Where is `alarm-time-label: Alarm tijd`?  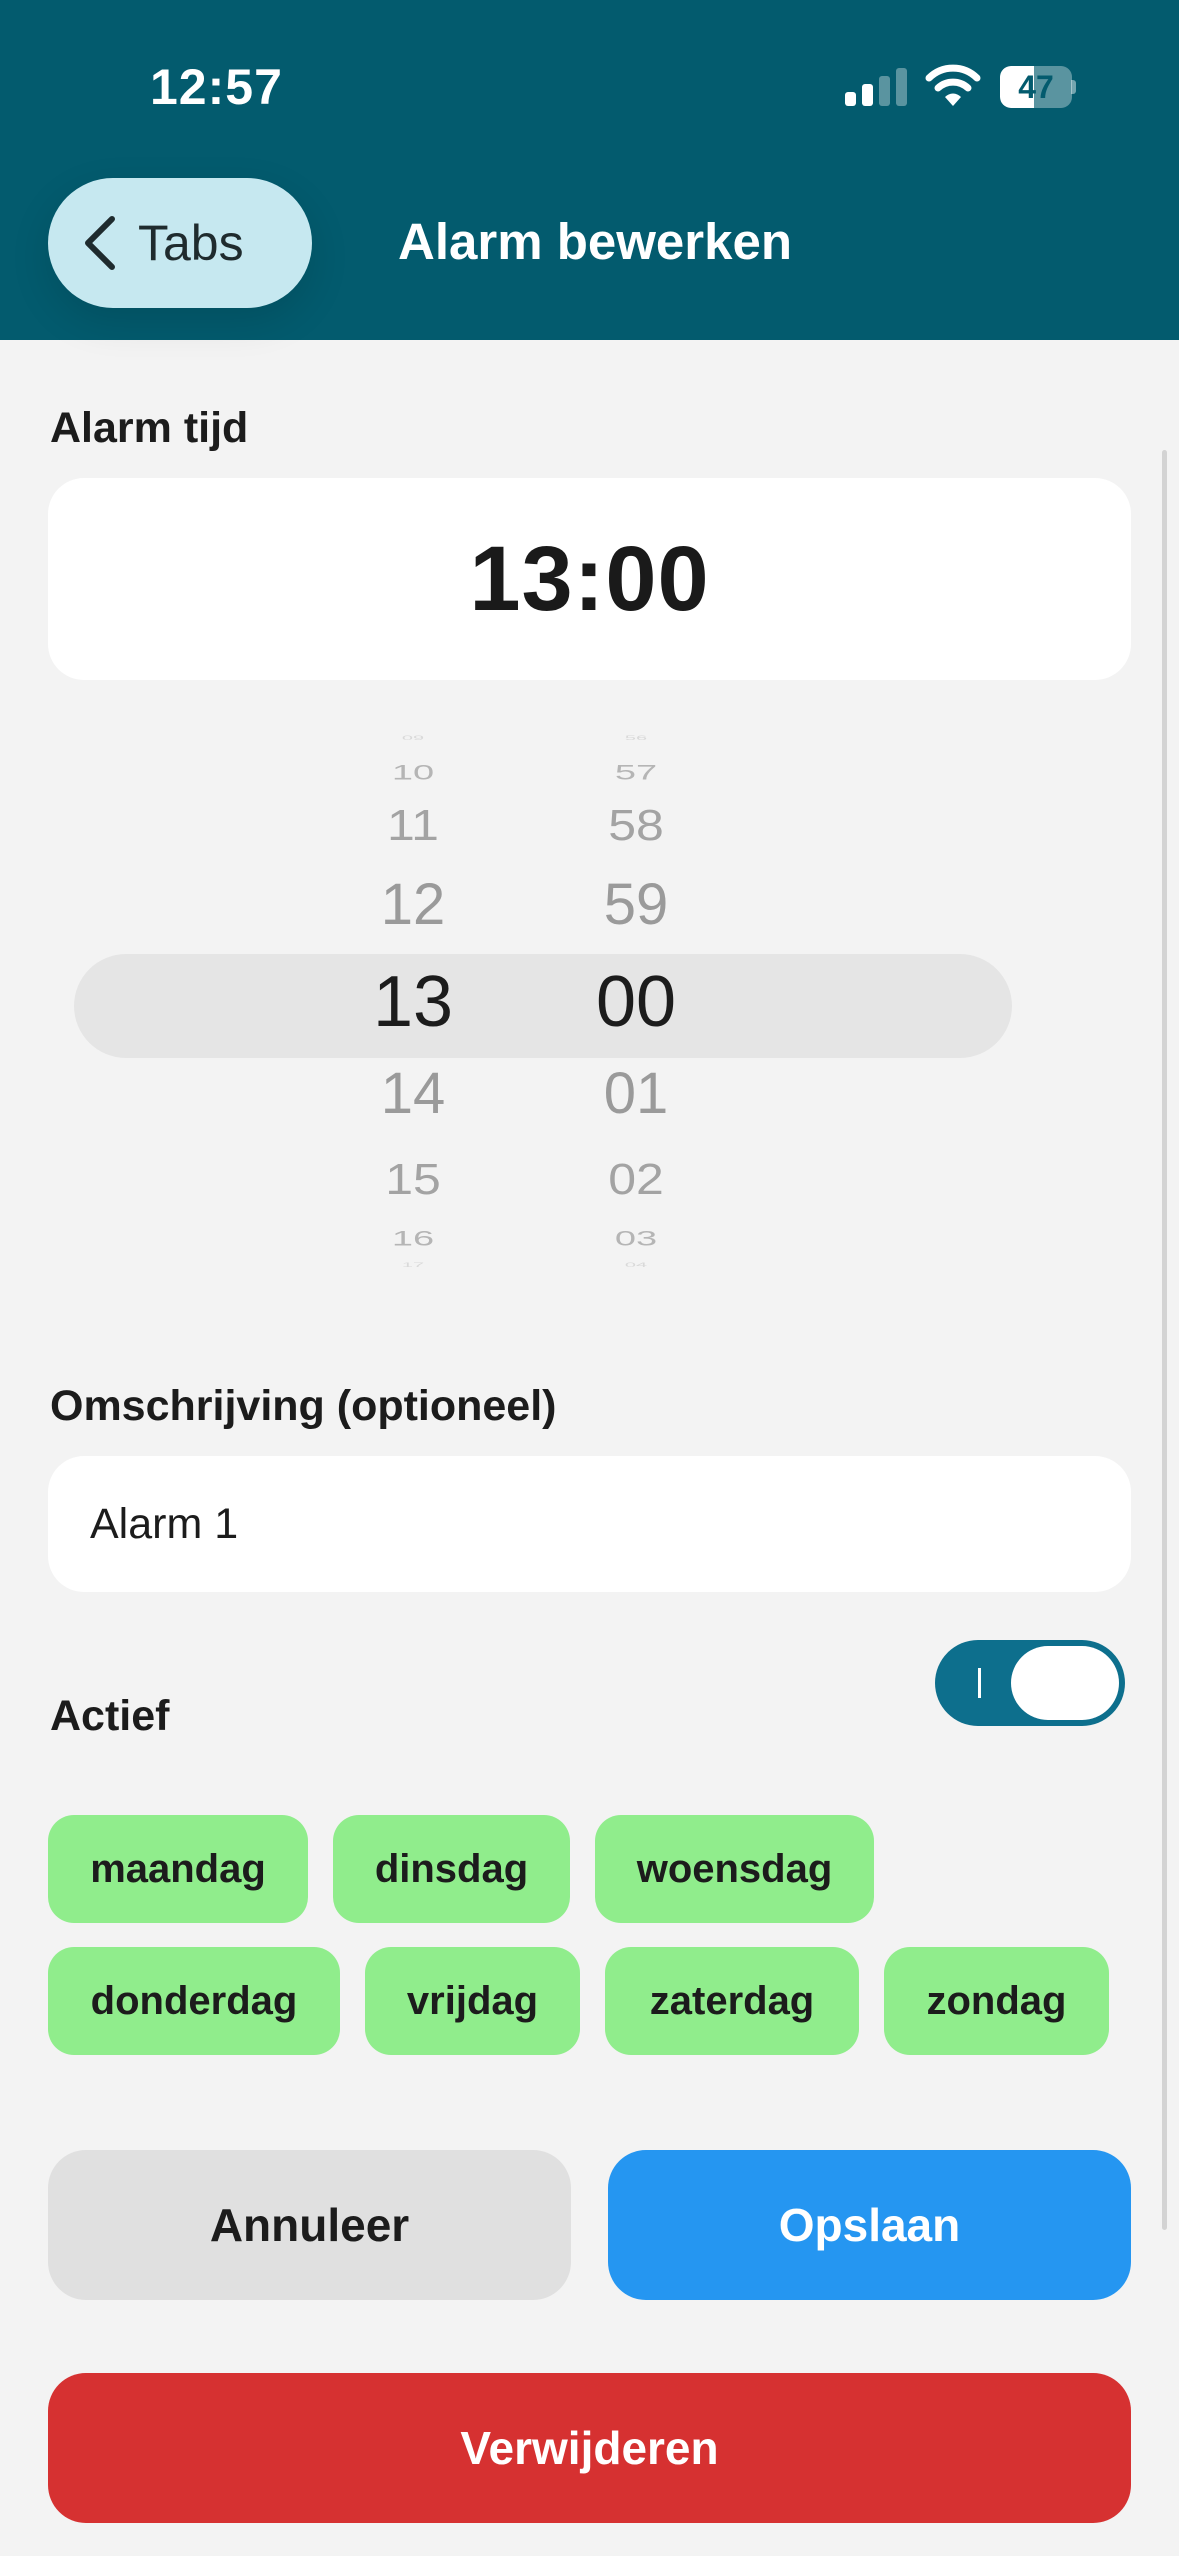
alarm-time-label: Alarm tijd is located at coordinates (149, 428).